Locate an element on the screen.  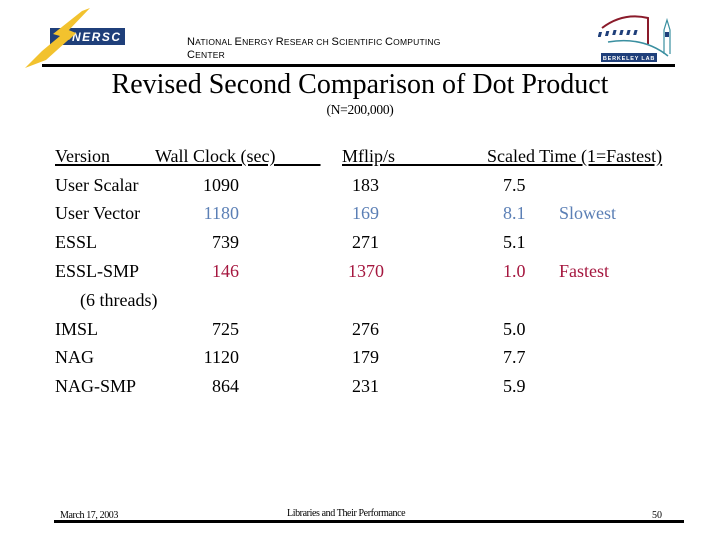
nersc-logo: NERSC is located at coordinates (75, 38).